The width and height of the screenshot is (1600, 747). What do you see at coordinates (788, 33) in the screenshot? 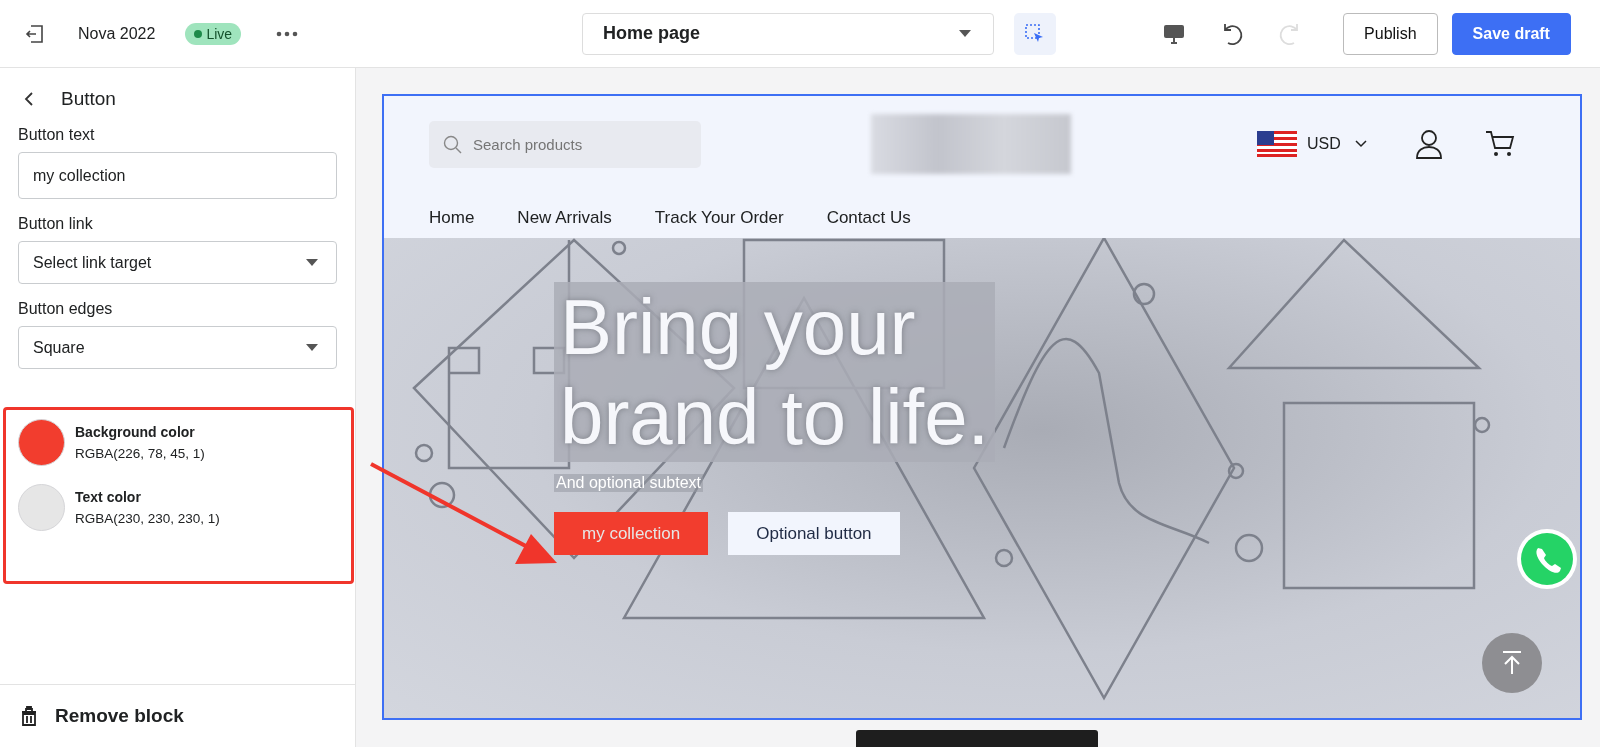
I see `page-select: Home page` at bounding box center [788, 33].